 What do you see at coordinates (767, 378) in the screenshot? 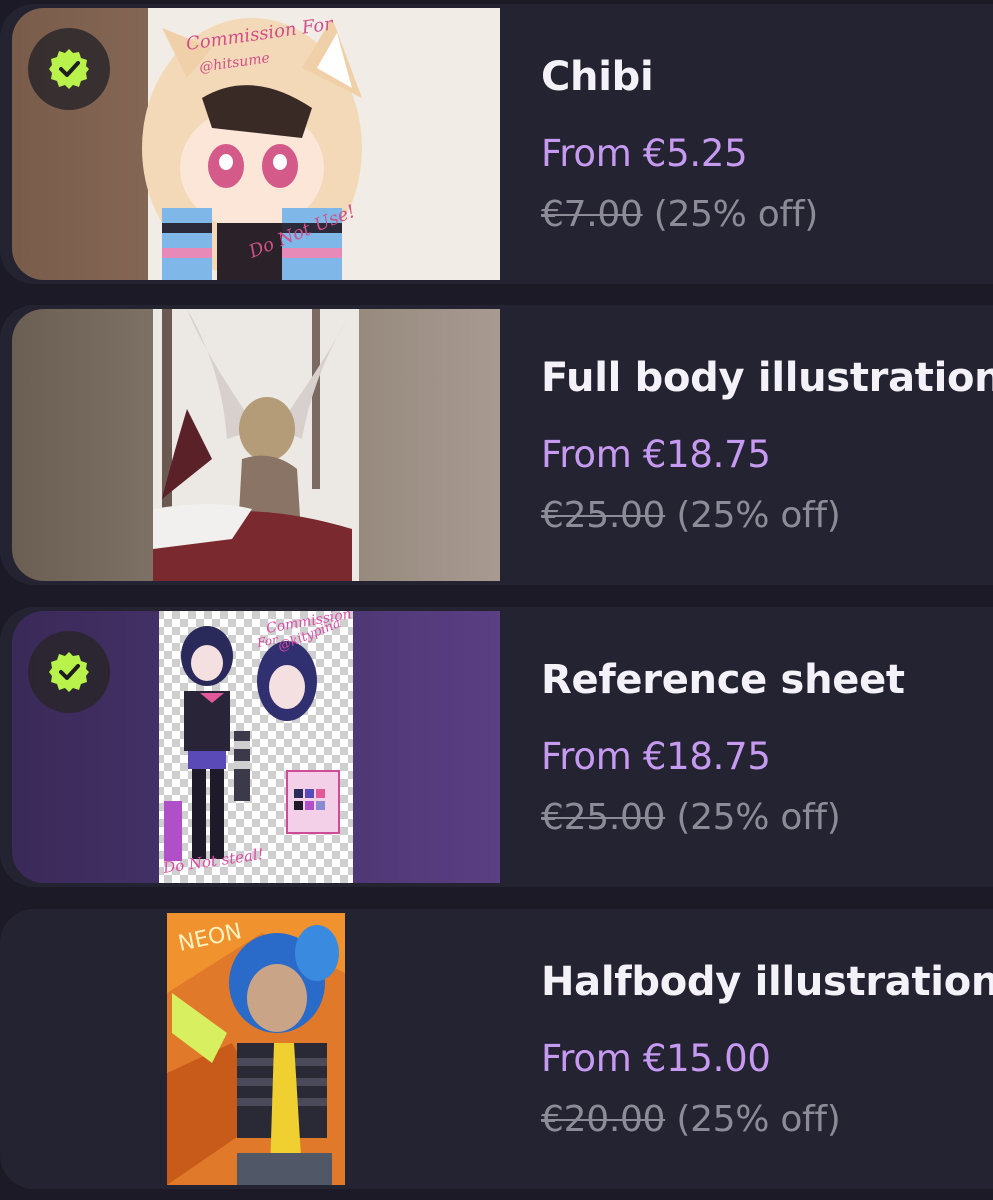
I see `commission-title: Full body illustration` at bounding box center [767, 378].